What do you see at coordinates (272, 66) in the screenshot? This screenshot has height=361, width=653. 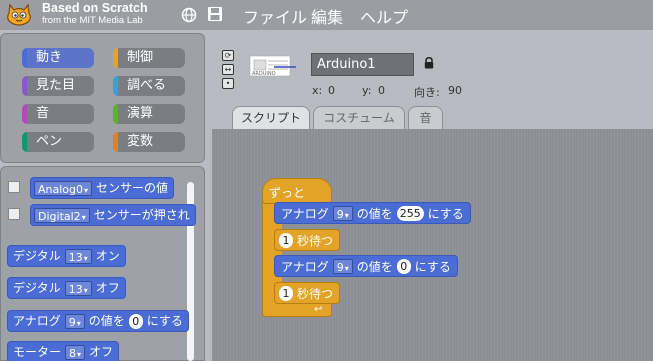 I see `sprite-thumbnail-arduino-icon: ARDUINO` at bounding box center [272, 66].